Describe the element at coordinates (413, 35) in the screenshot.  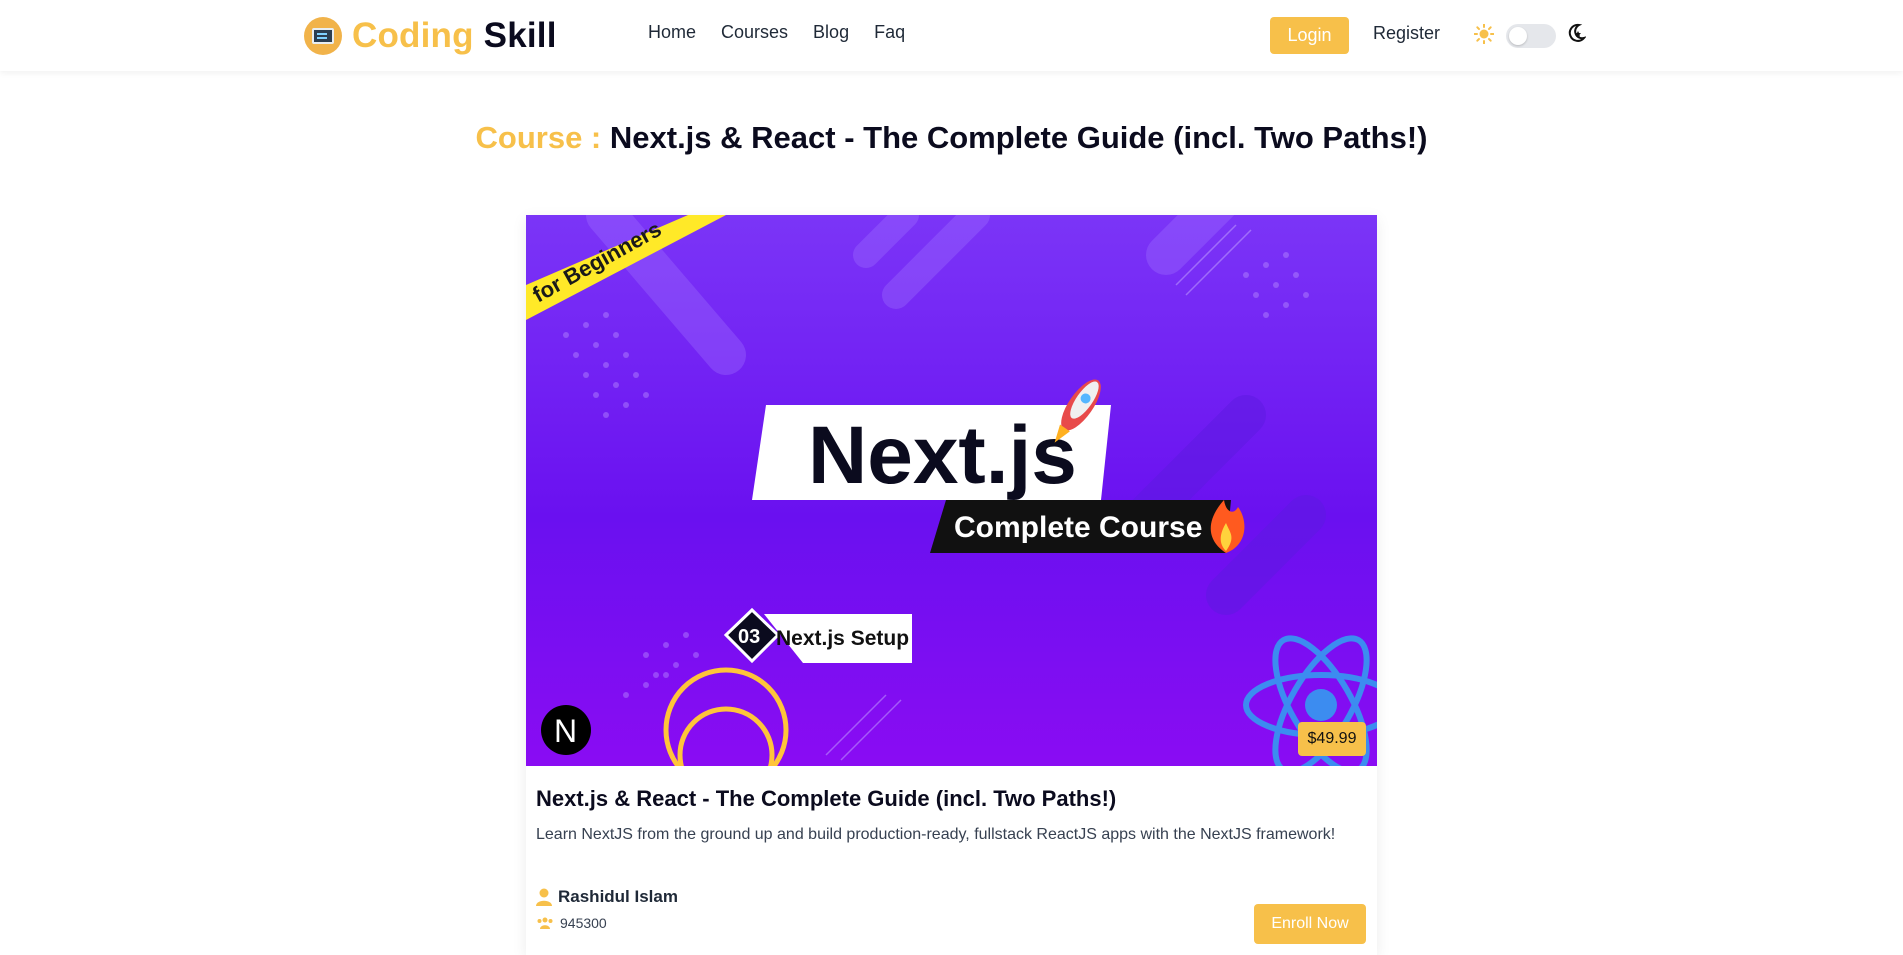
I see `brand-name-part1: Coding` at that location.